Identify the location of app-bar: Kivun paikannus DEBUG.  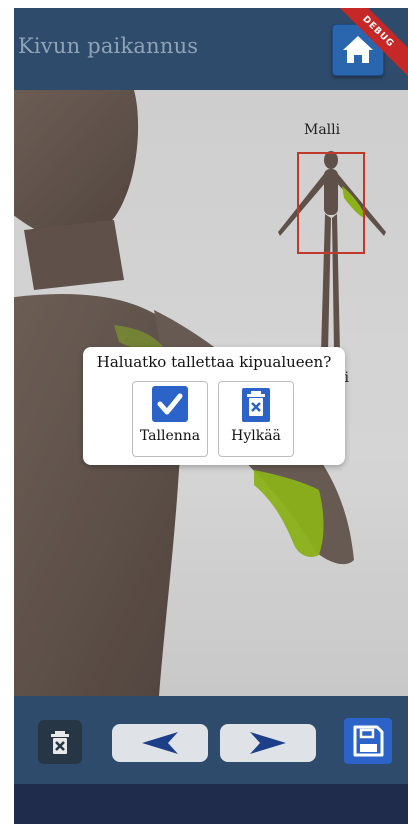
(211, 49).